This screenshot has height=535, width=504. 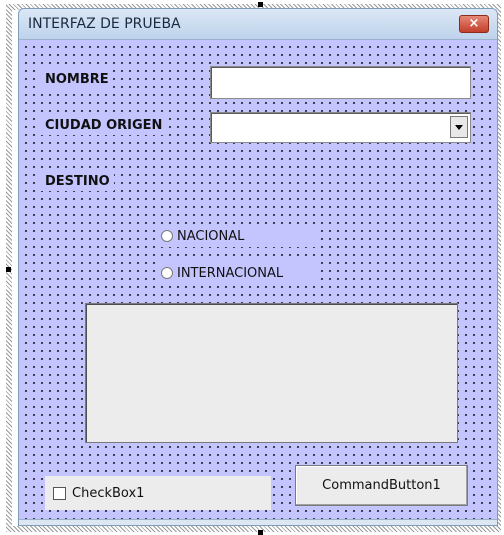 I want to click on form-bottom-edge, so click(x=258, y=522).